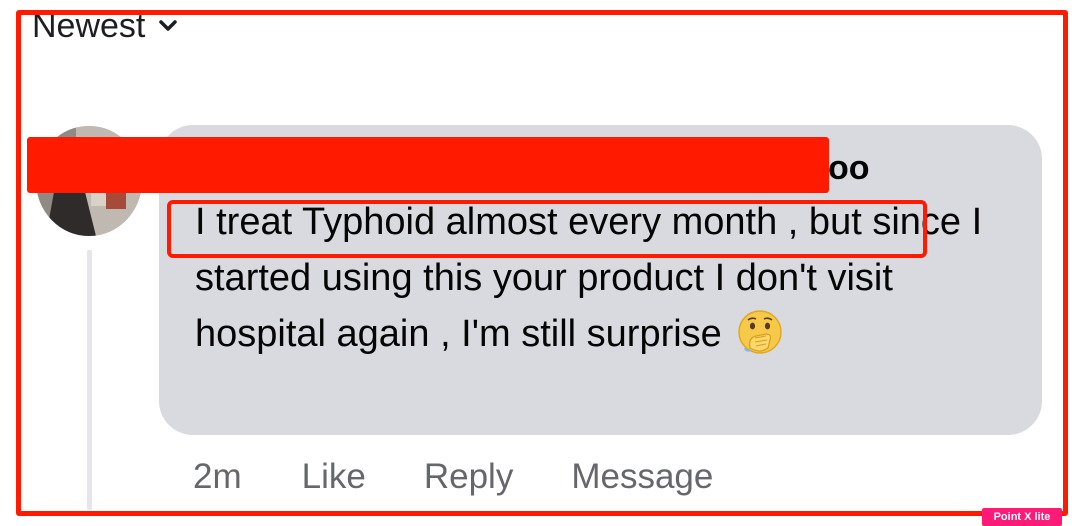 This screenshot has width=1074, height=526. Describe the element at coordinates (468, 477) in the screenshot. I see `reply-button: Reply` at that location.